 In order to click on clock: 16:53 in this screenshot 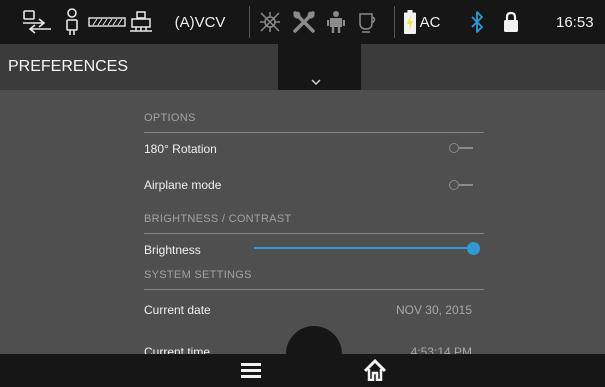, I will do `click(575, 22)`.